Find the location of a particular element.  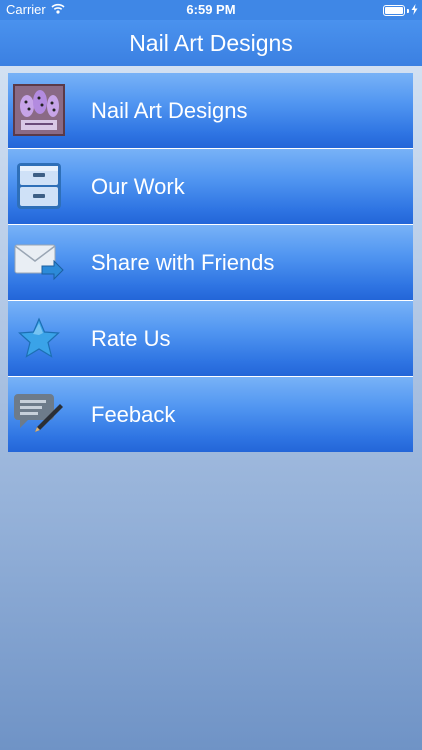

menu-item-label: Our Work is located at coordinates (138, 186).